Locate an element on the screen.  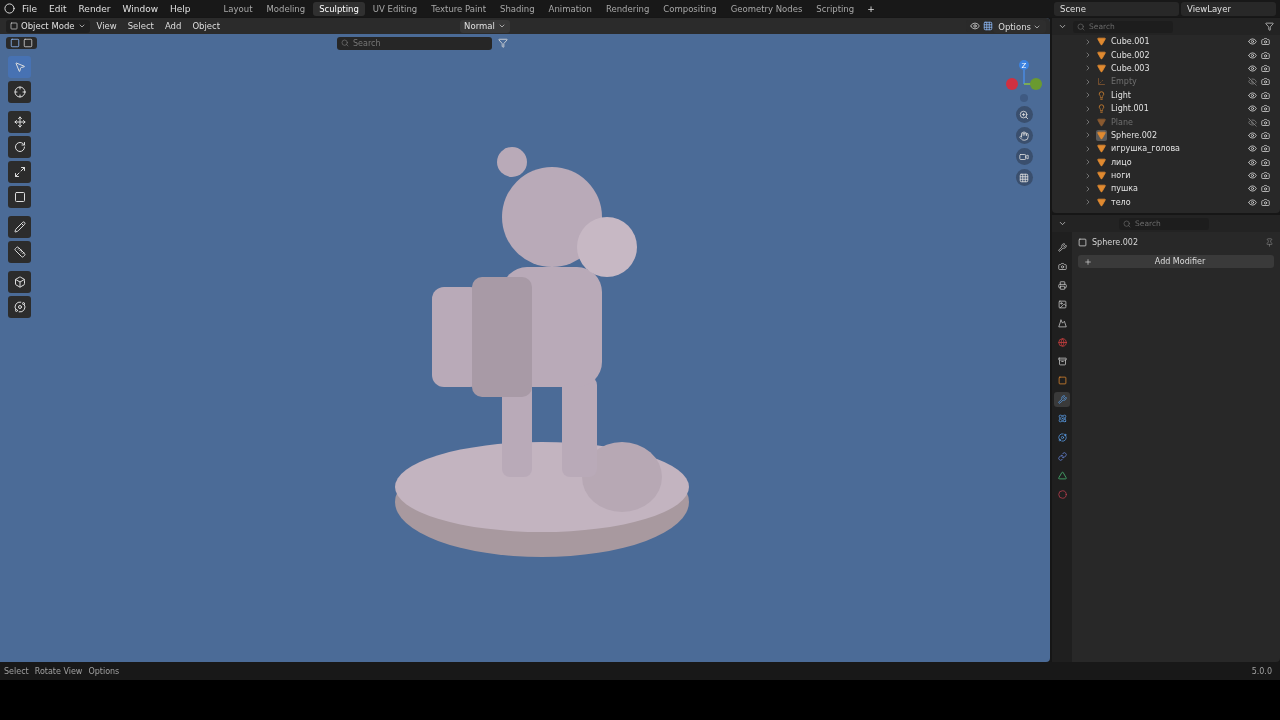
menu-item: Window is located at coordinates (140, 8).